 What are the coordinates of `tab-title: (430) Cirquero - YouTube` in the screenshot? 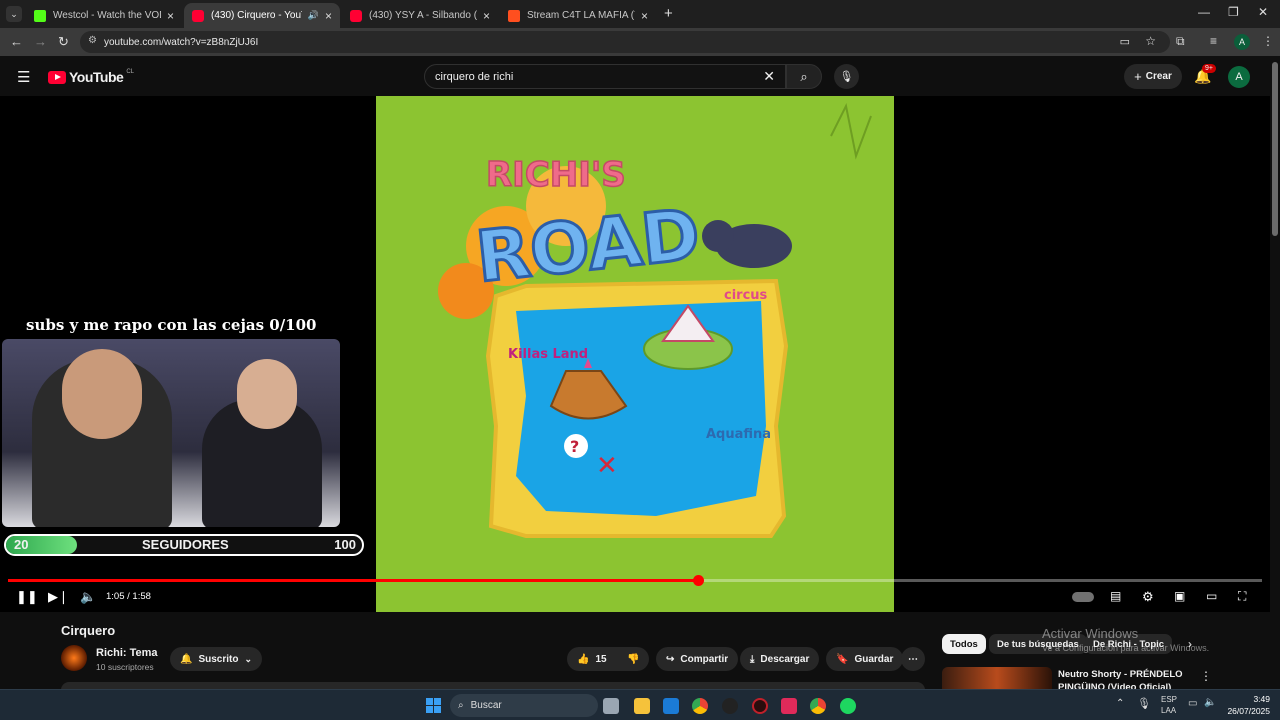 It's located at (256, 15).